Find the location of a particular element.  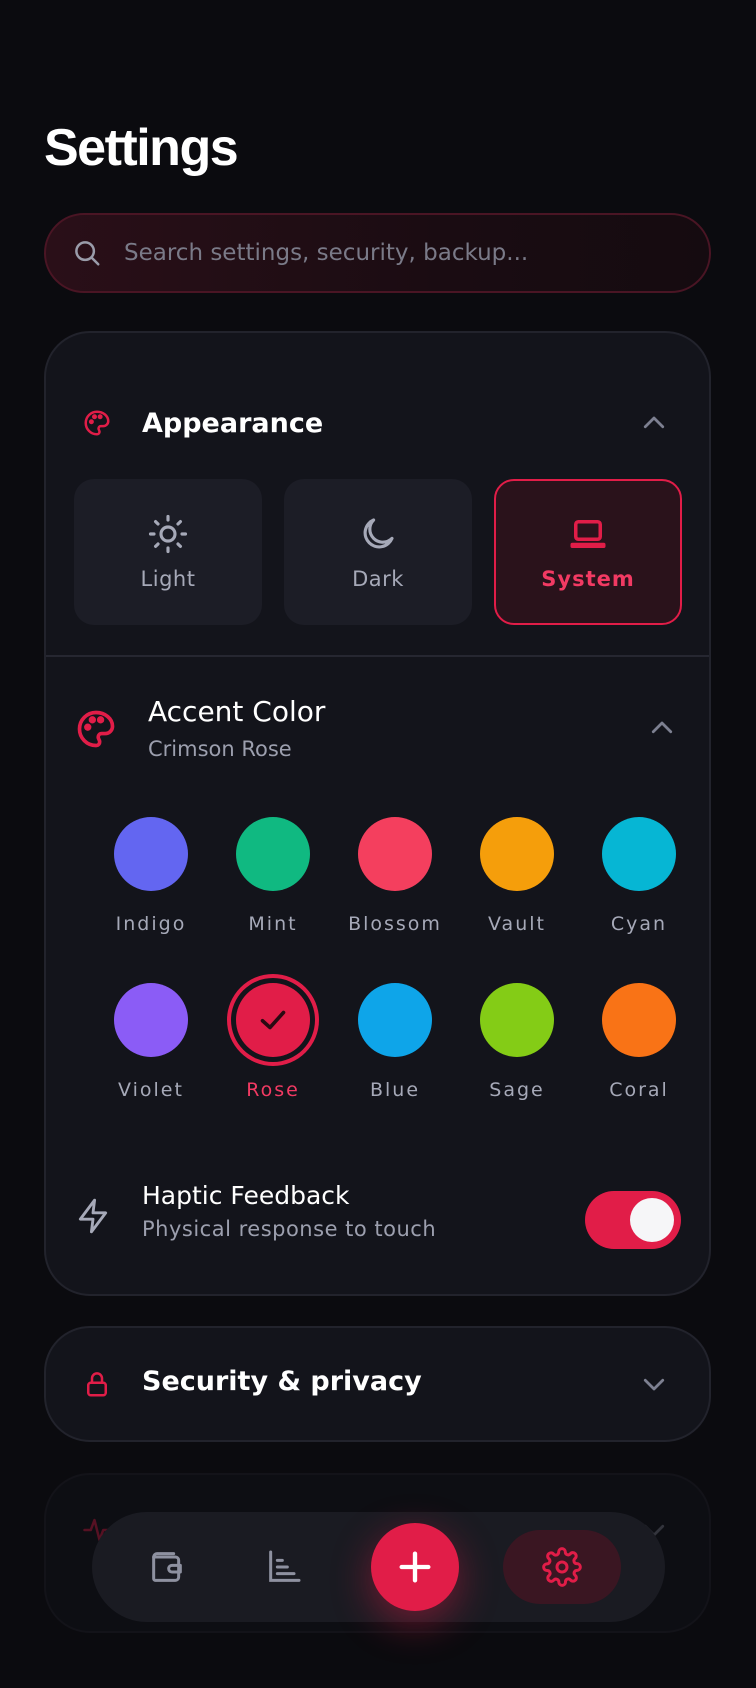

bar-chart-icon is located at coordinates (285, 1566).